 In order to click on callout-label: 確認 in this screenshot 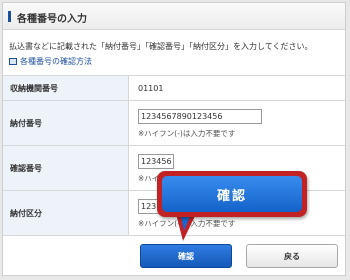, I will do `click(232, 194)`.